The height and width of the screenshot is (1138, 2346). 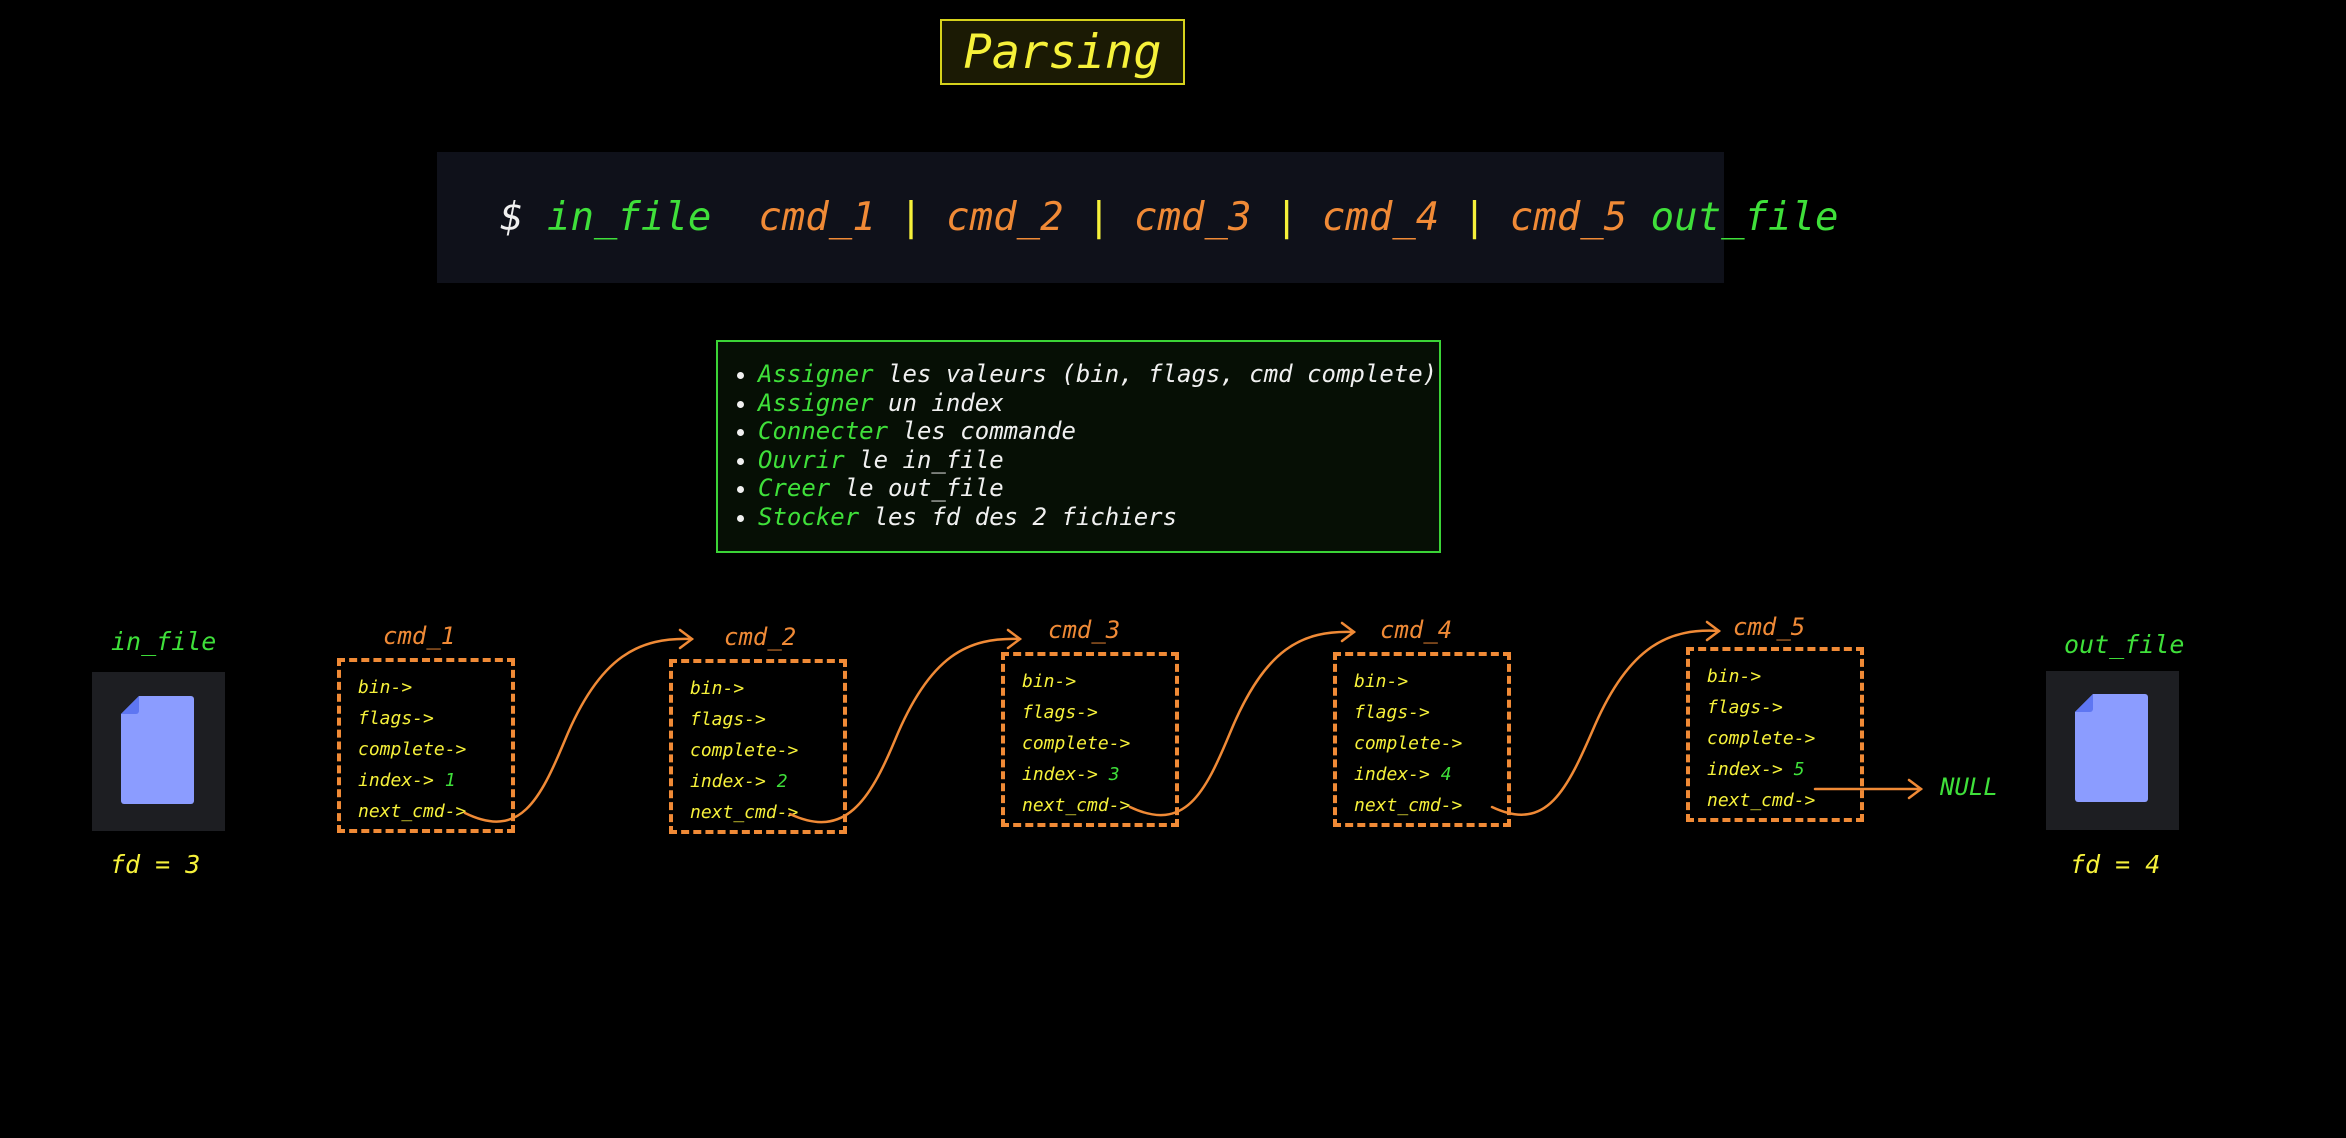 I want to click on field-index: index-> 1, so click(x=434, y=780).